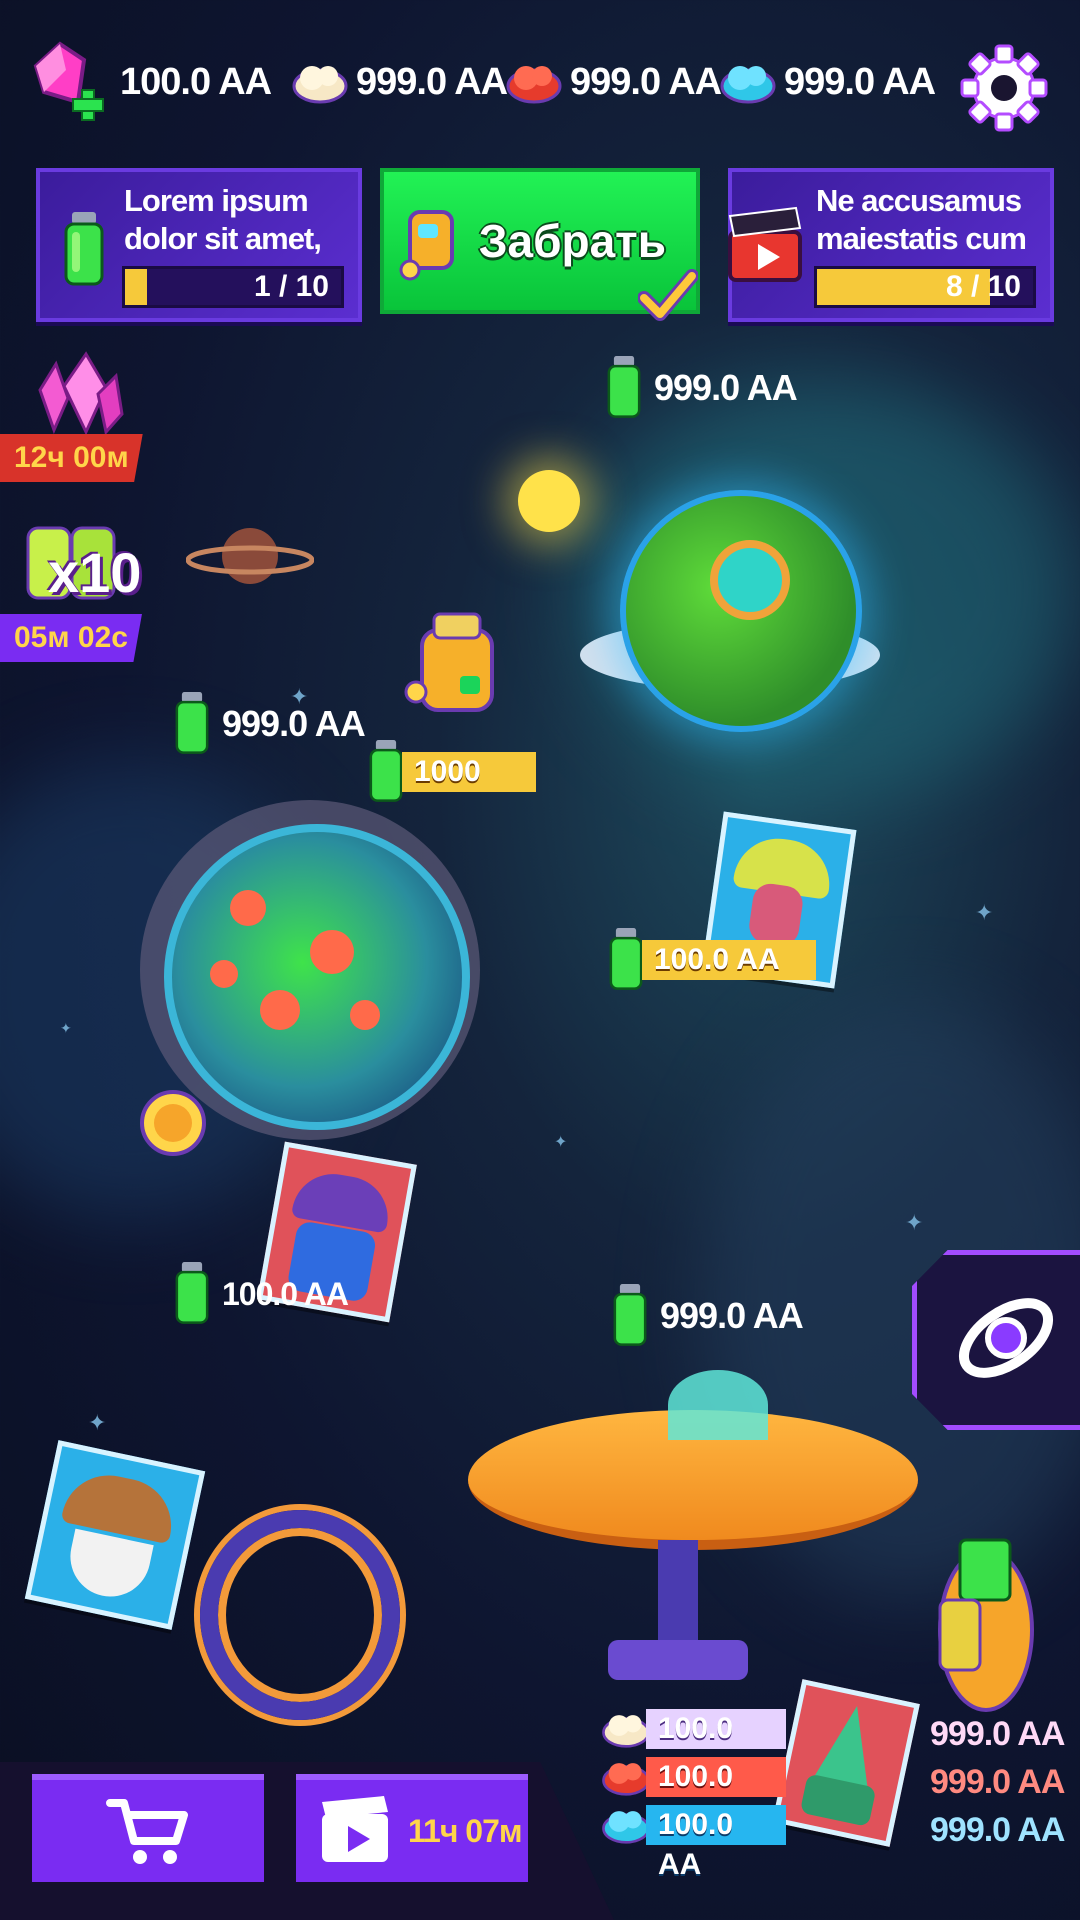 The image size is (1080, 1920). I want to click on crystal-timer: 12ч 00м, so click(71, 458).